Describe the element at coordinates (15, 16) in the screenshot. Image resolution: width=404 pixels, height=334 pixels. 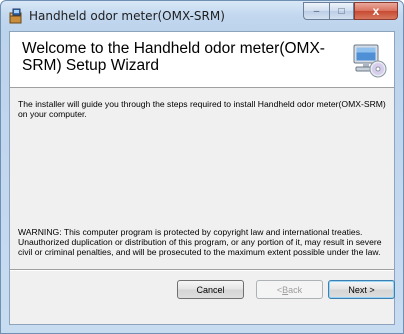
I see `installer-app-icon` at that location.